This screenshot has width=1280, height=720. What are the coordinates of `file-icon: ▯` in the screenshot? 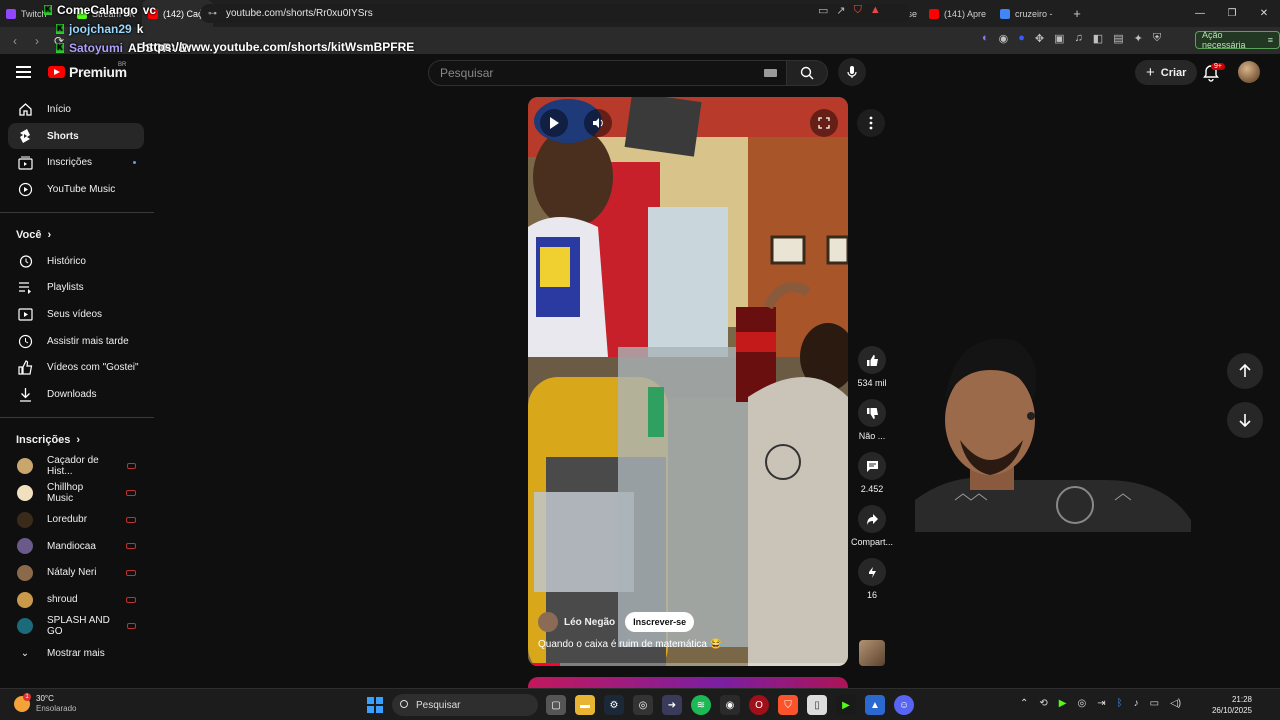 It's located at (817, 705).